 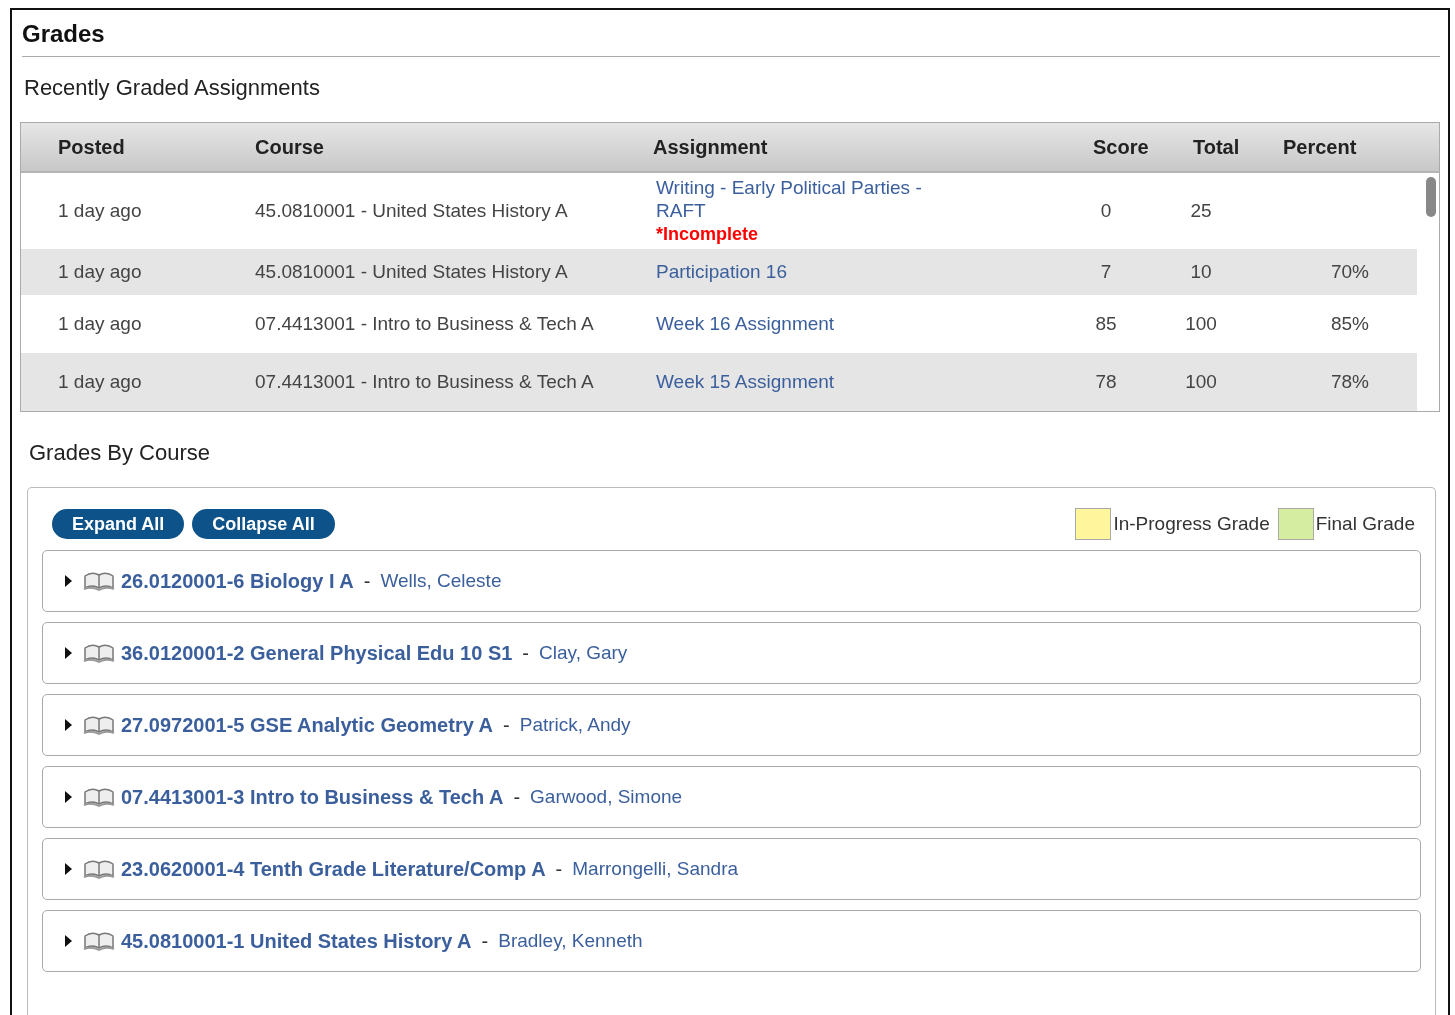 What do you see at coordinates (1349, 272) in the screenshot?
I see `table-cell-text: 70%` at bounding box center [1349, 272].